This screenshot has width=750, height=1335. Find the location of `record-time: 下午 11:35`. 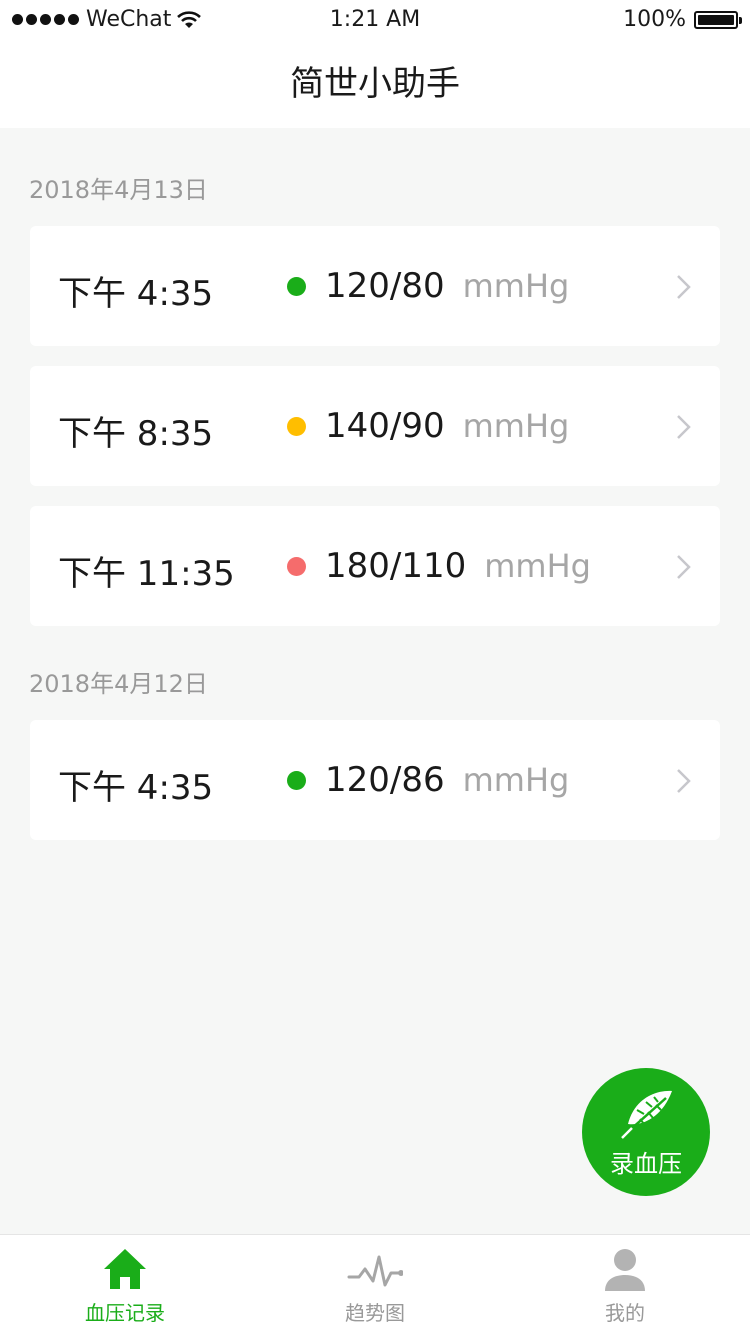

record-time: 下午 11:35 is located at coordinates (146, 574).